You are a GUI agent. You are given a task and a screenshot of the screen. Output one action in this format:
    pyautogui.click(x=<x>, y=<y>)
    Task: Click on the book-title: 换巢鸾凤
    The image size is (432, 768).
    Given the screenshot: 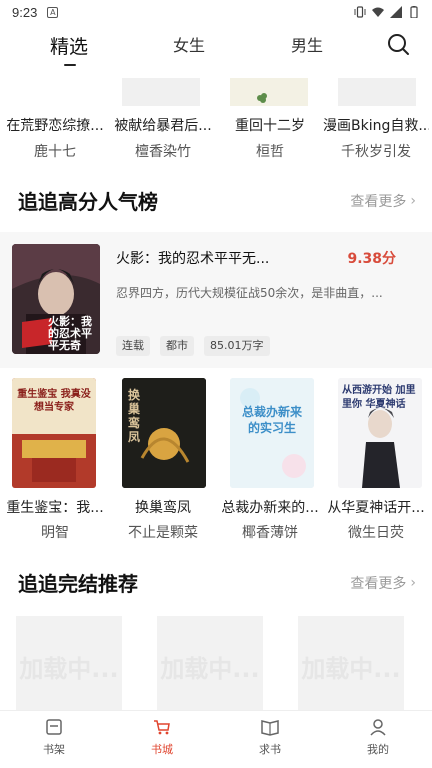 What is the action you would take?
    pyautogui.click(x=163, y=507)
    